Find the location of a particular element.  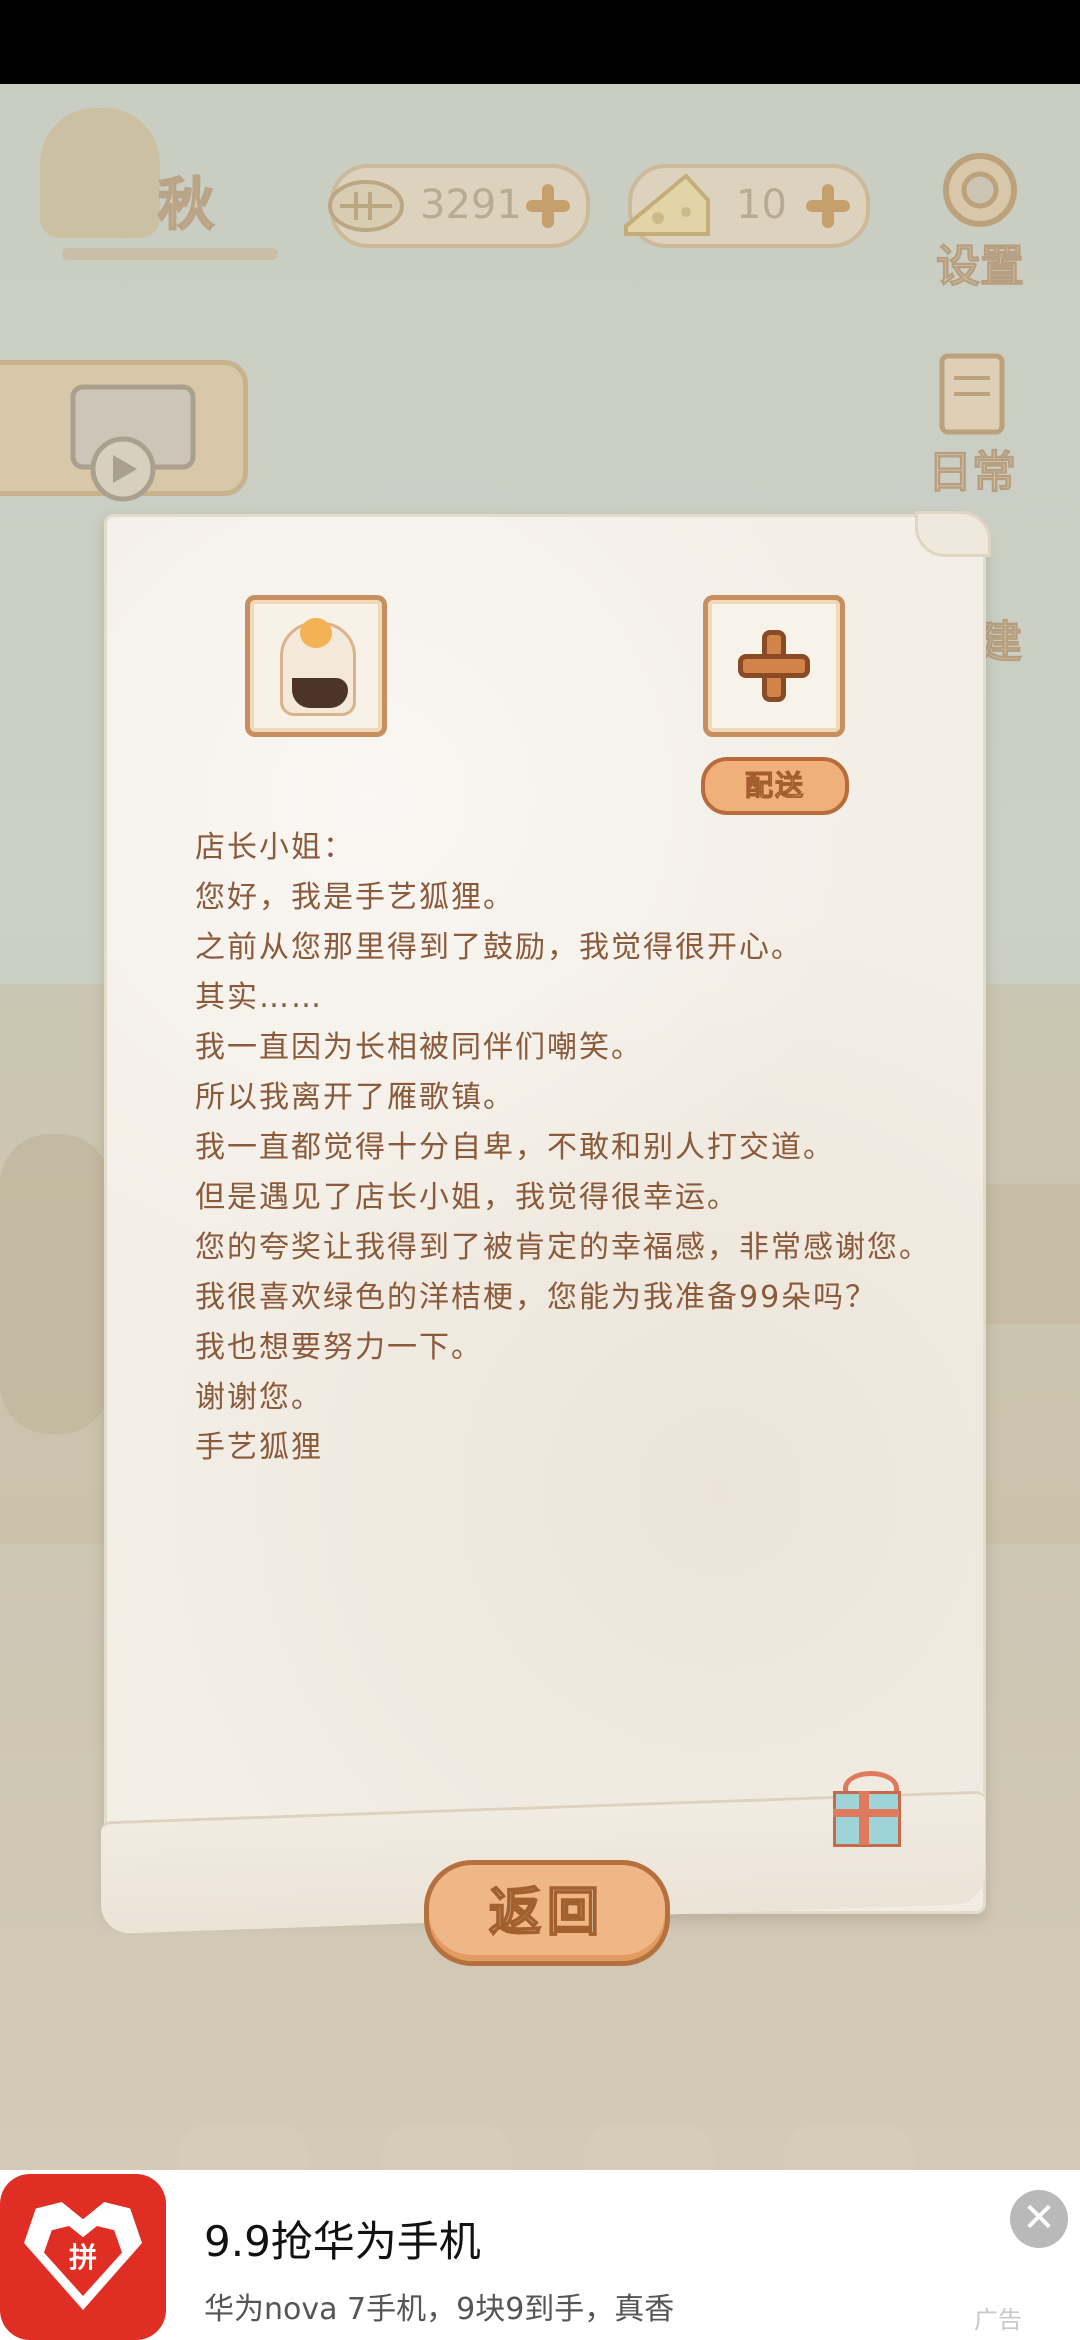

cheese-icon is located at coordinates (667, 204).